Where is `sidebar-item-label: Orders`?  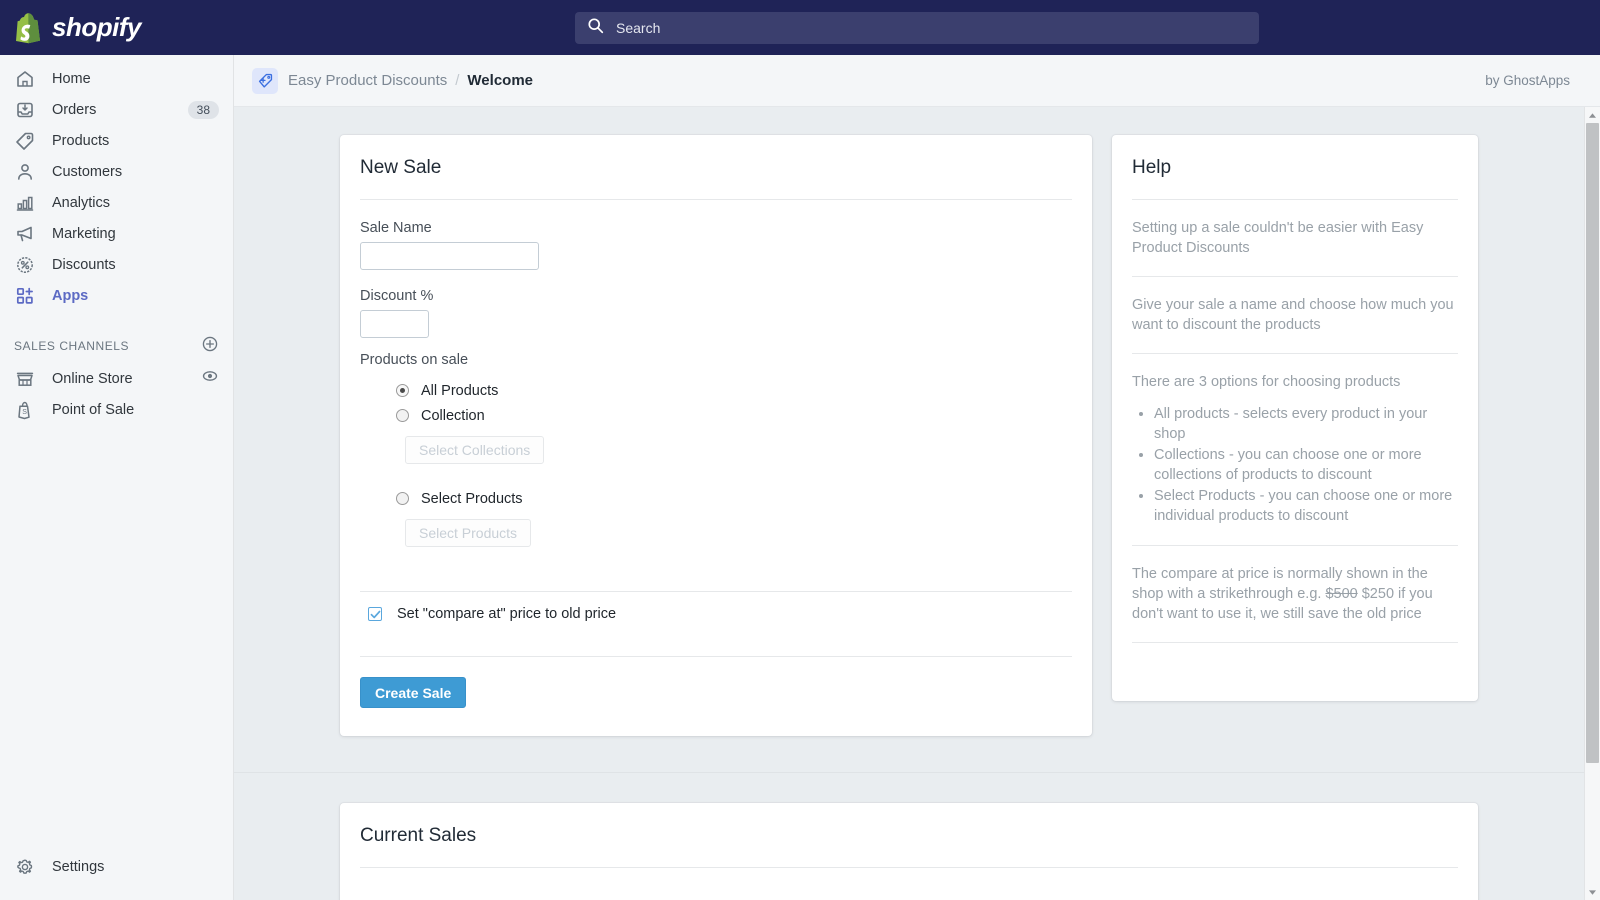
sidebar-item-label: Orders is located at coordinates (74, 109).